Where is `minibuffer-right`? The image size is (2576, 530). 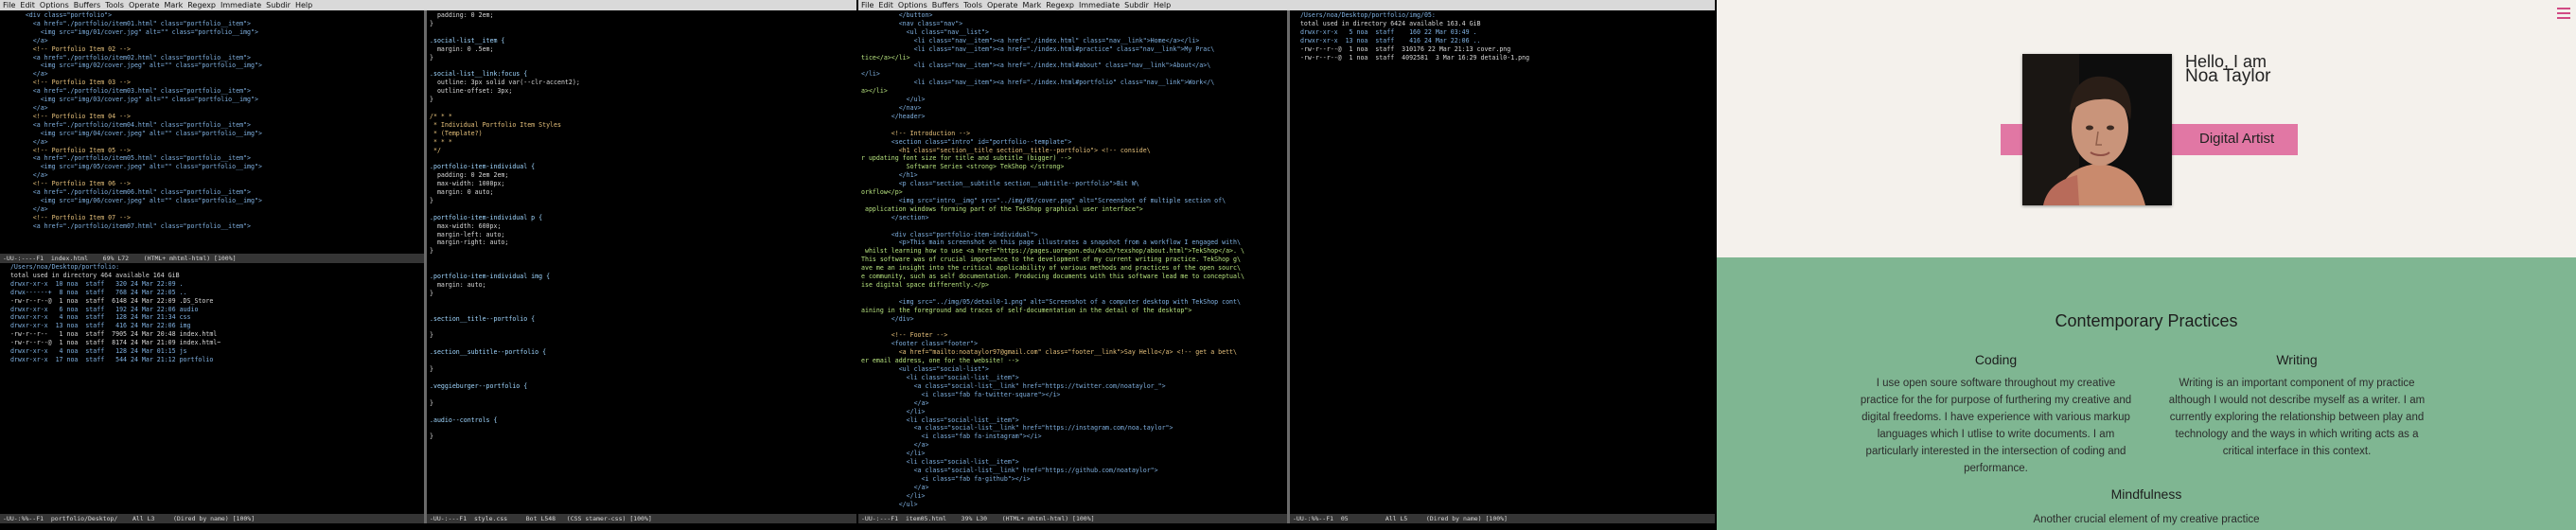 minibuffer-right is located at coordinates (1286, 526).